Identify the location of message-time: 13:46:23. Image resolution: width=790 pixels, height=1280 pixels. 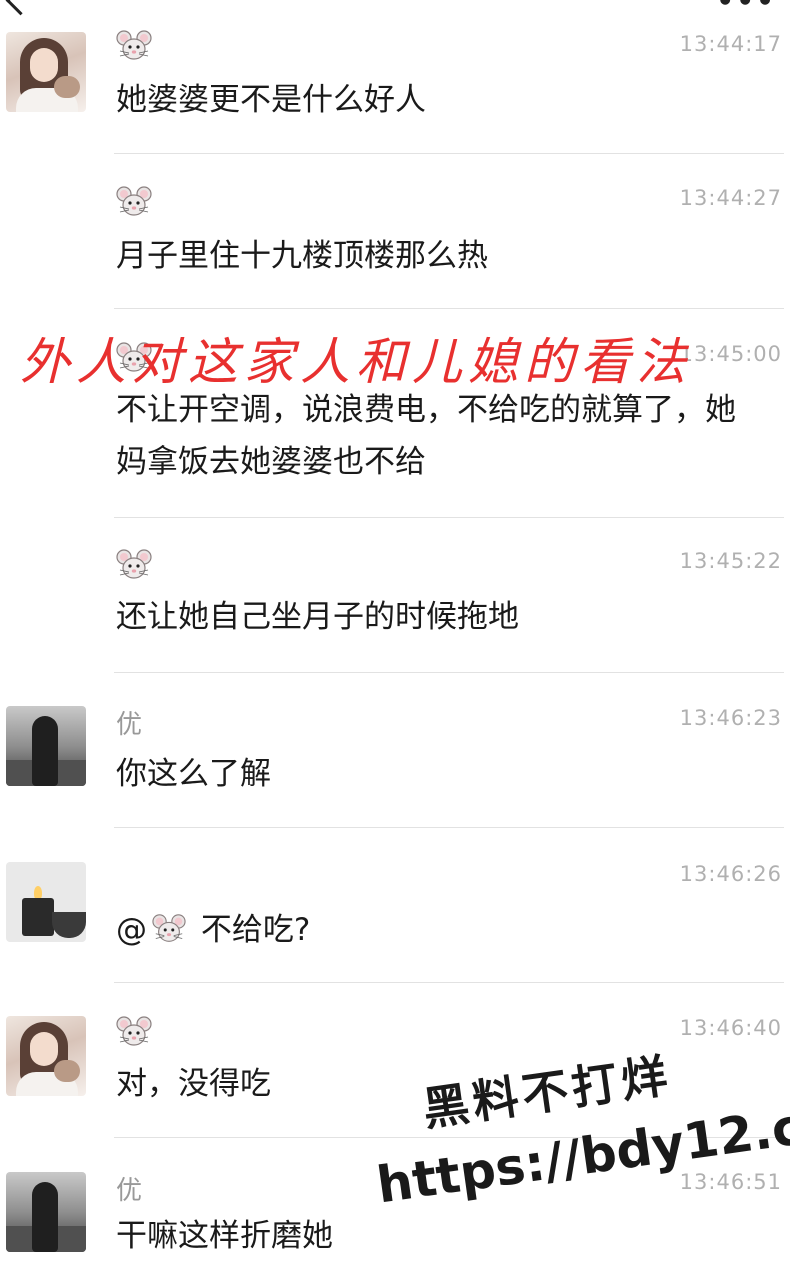
(730, 718).